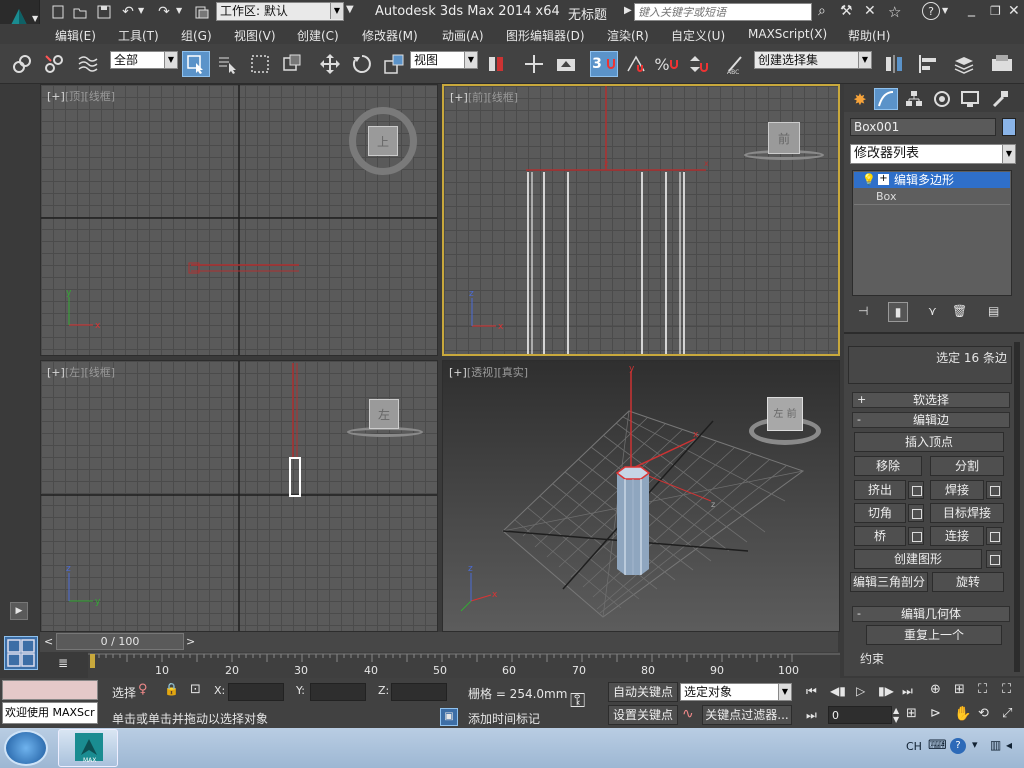 The height and width of the screenshot is (768, 1024). Describe the element at coordinates (916, 536) in the screenshot. I see `bridge-settings-button` at that location.